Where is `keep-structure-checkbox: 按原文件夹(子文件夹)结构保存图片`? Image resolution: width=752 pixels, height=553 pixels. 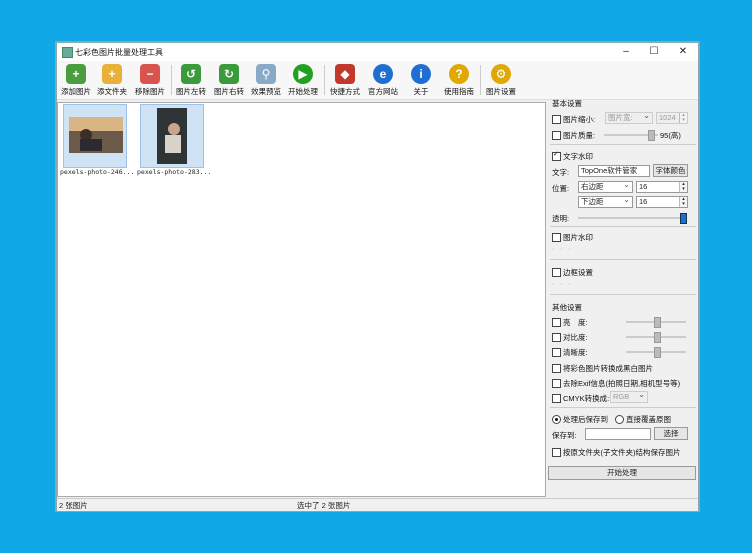
keep-structure-checkbox: 按原文件夹(子文件夹)结构保存图片 is located at coordinates (616, 452).